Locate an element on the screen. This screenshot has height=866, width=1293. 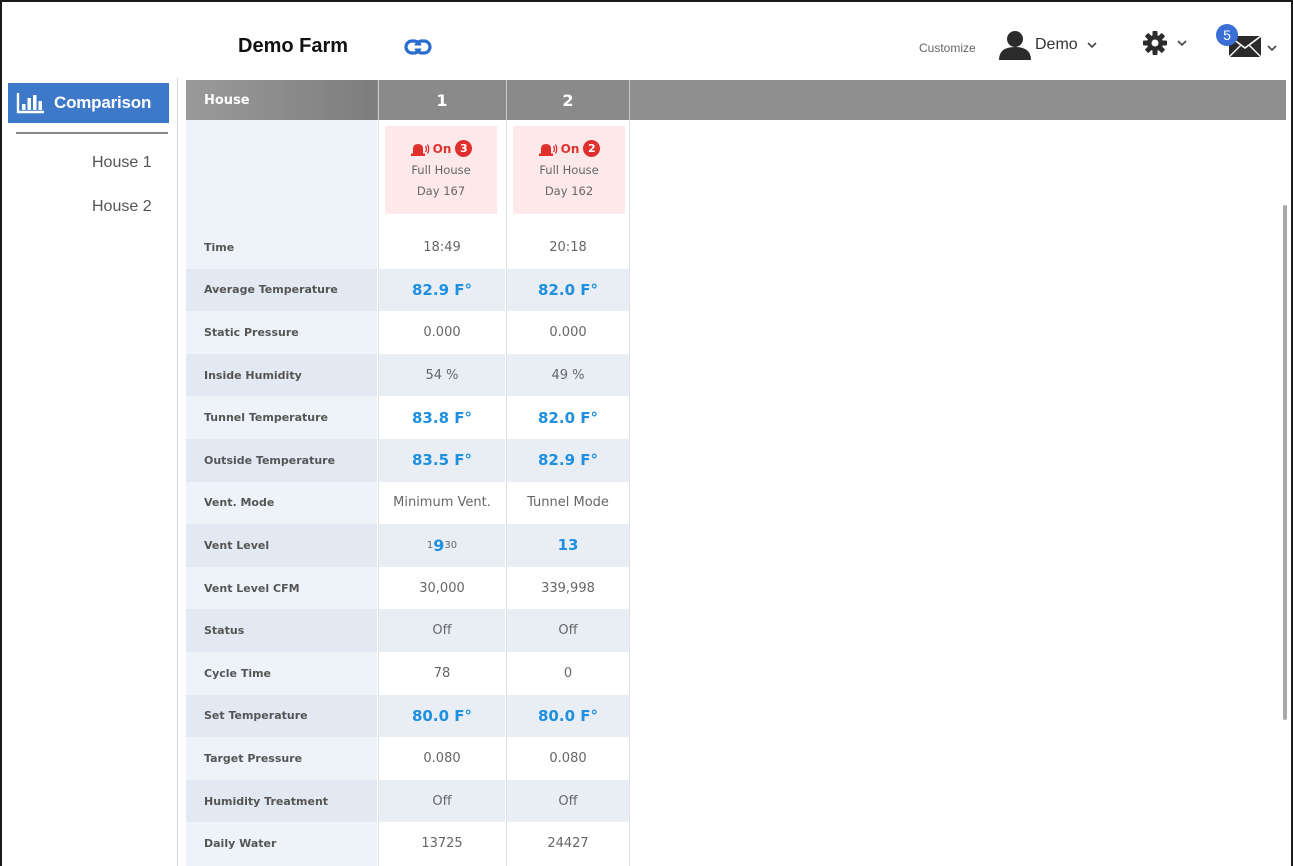
vent-level-current: 9 is located at coordinates (439, 545).